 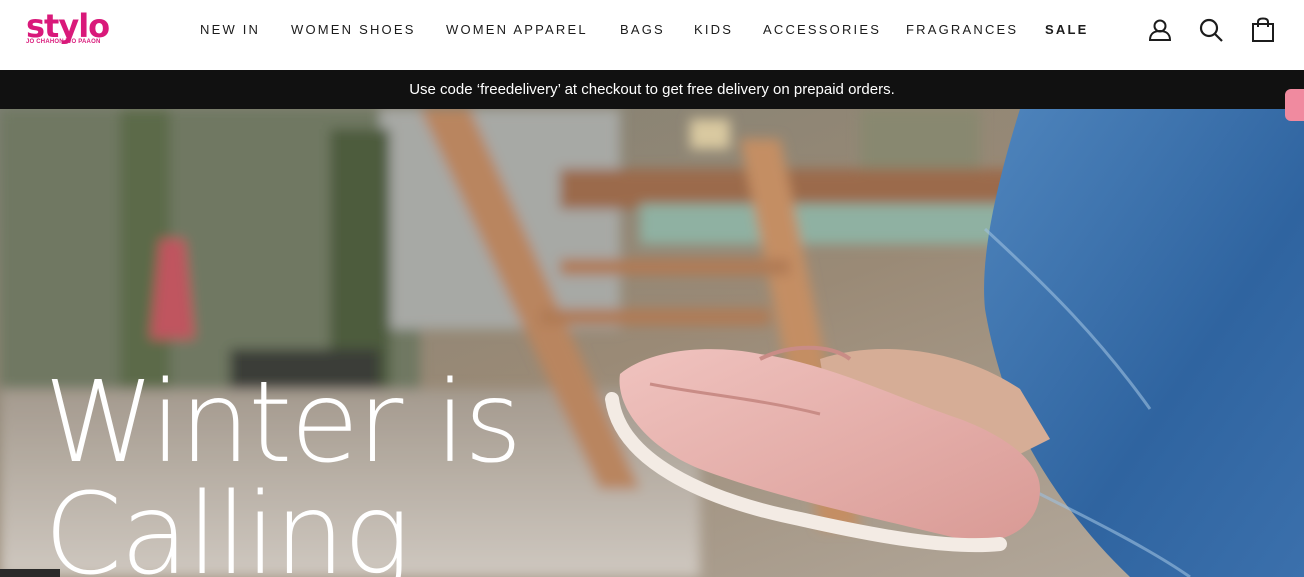 What do you see at coordinates (1066, 30) in the screenshot?
I see `nav-item-sale: SALE` at bounding box center [1066, 30].